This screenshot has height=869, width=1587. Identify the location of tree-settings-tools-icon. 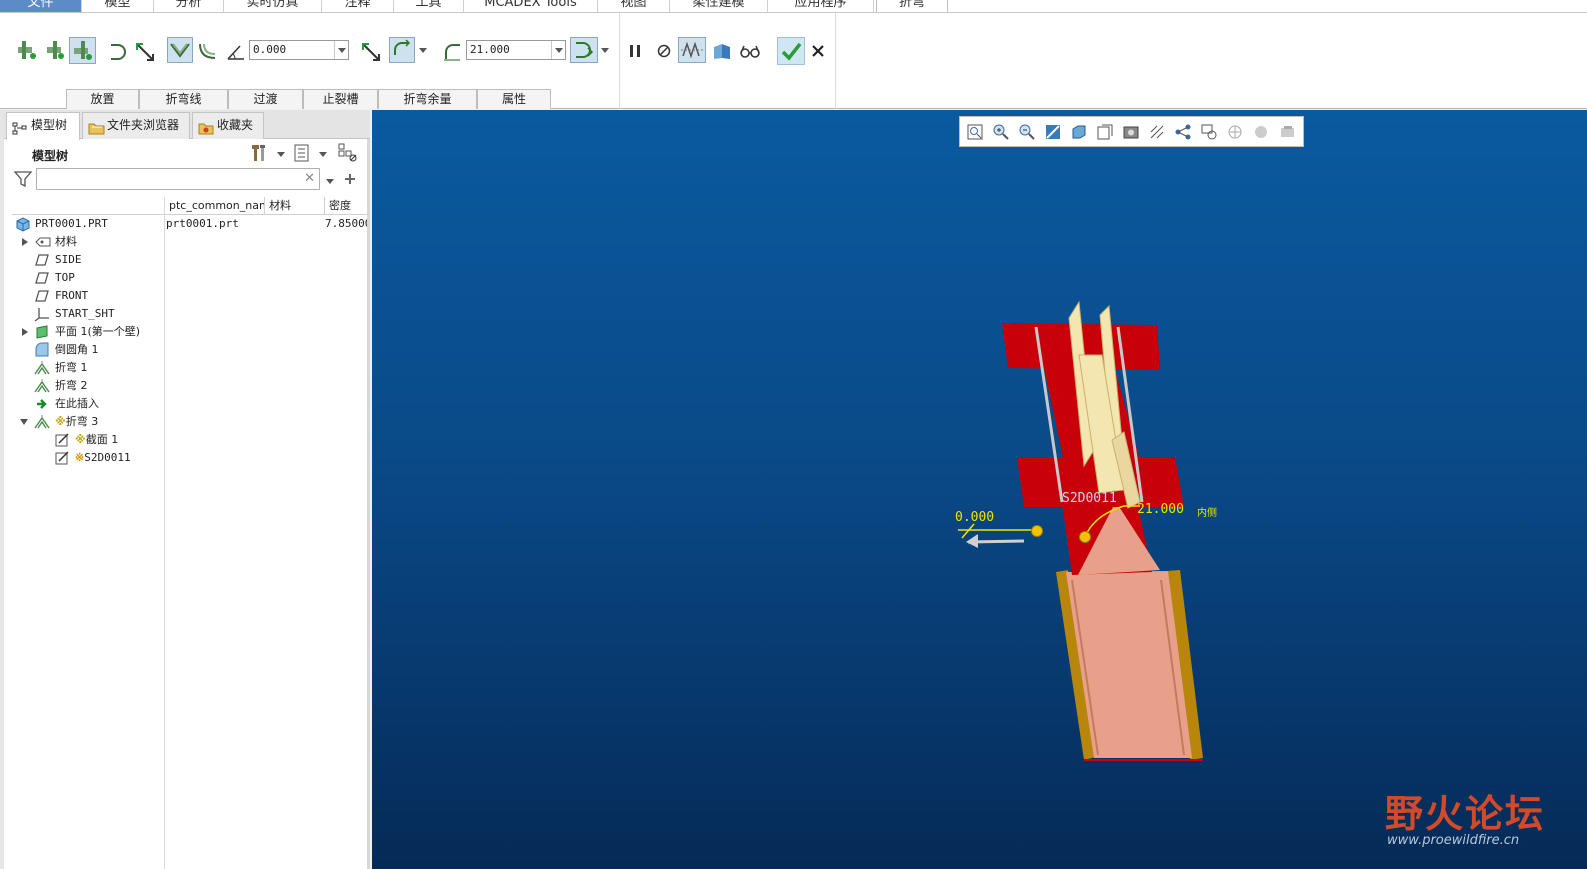
(260, 153).